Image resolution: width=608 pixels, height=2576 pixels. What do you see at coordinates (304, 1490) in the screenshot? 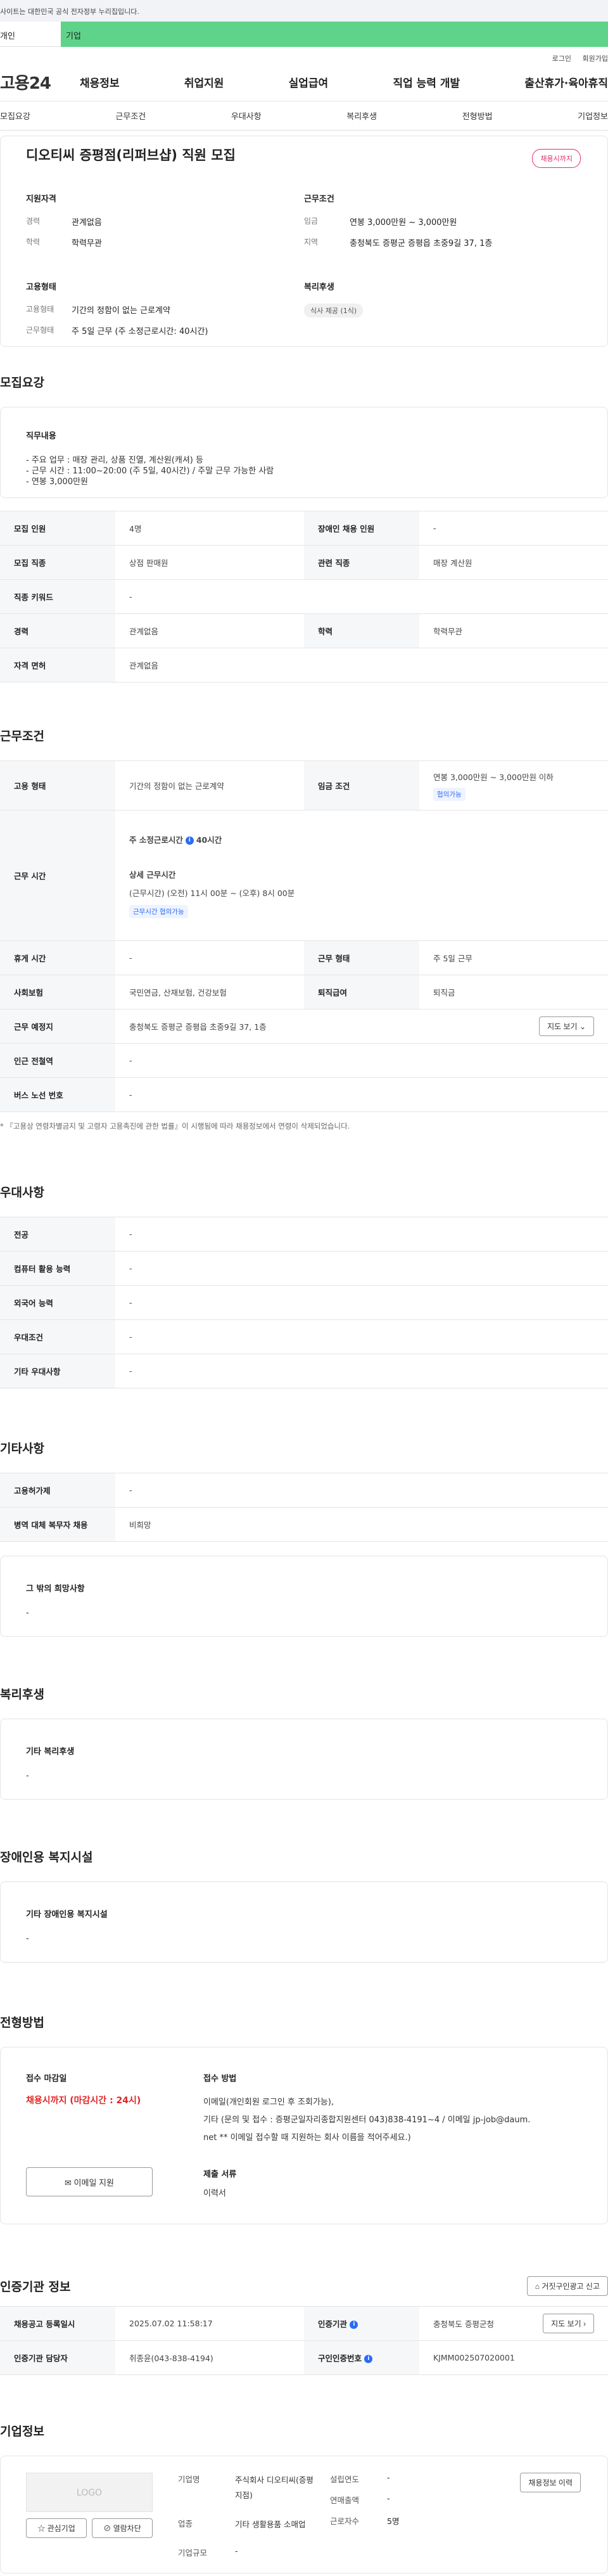
I see `table-row: 고용허가제 -` at bounding box center [304, 1490].